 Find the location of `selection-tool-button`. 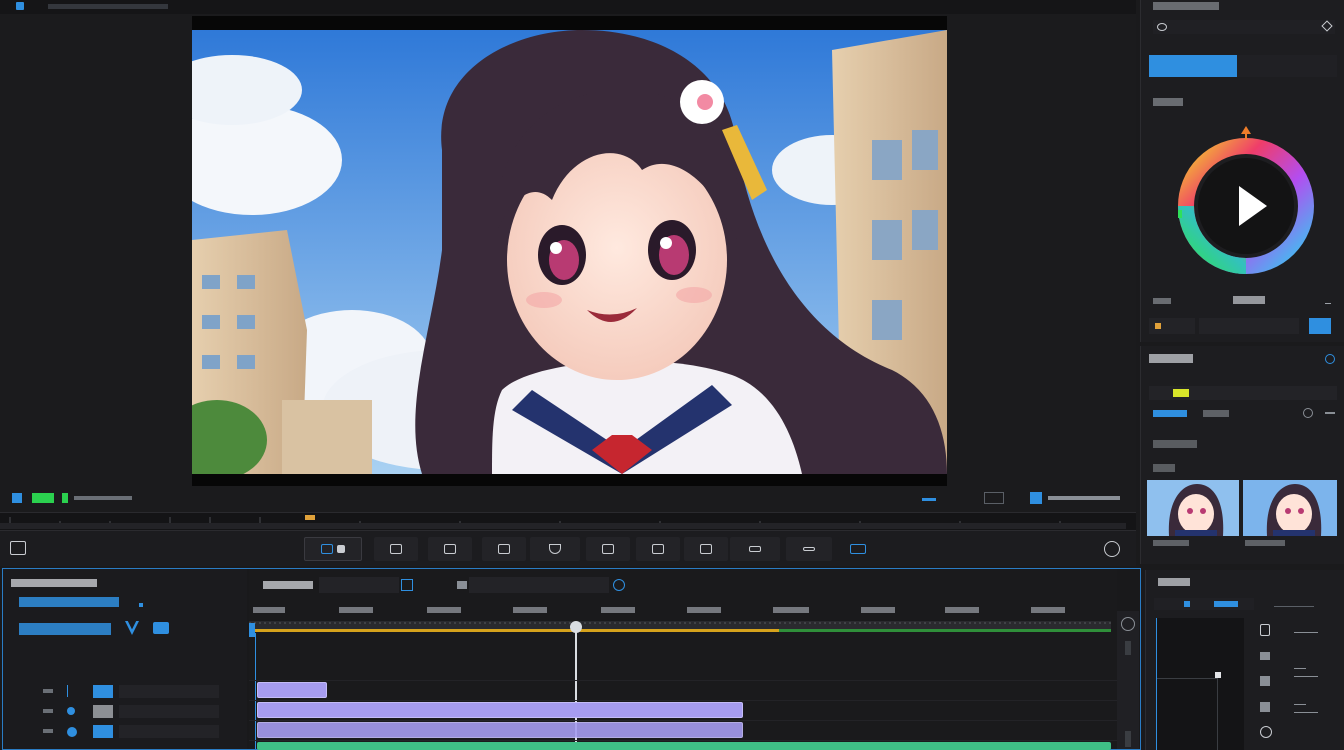

selection-tool-button is located at coordinates (333, 549).